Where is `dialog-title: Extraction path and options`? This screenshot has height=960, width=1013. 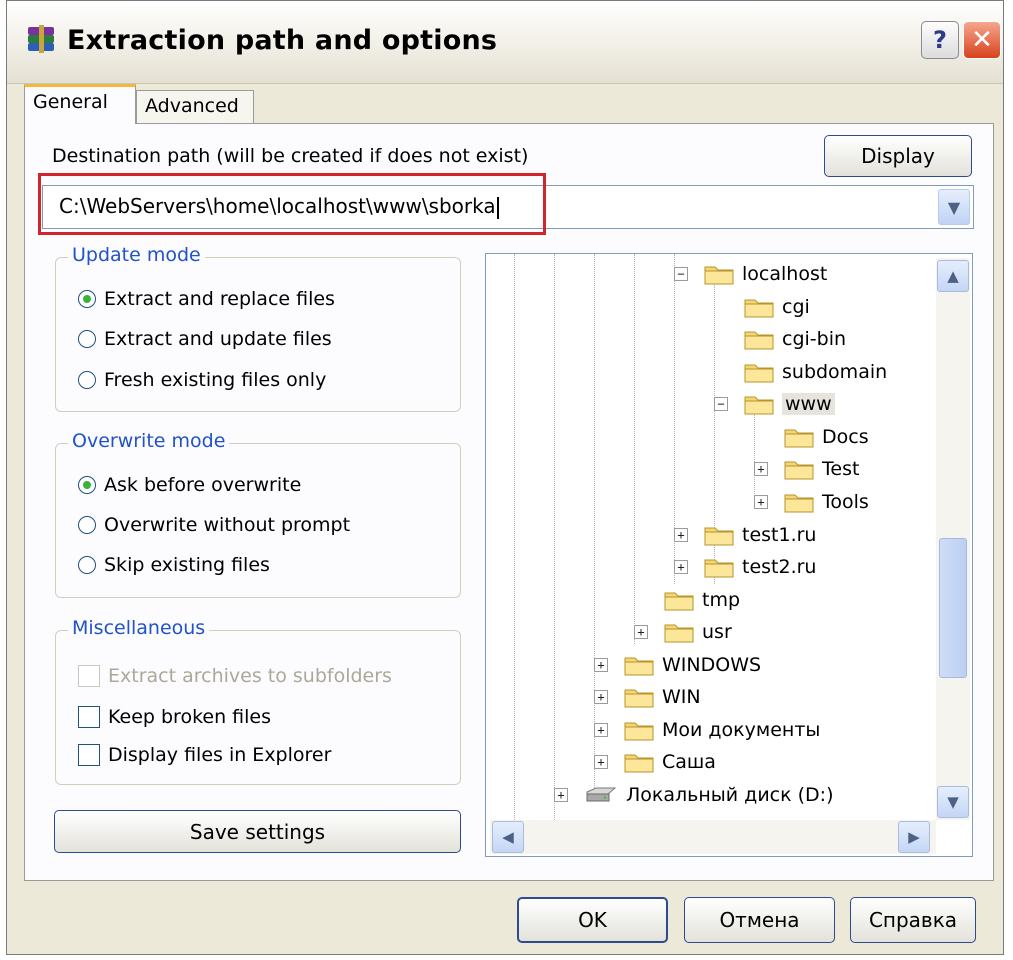
dialog-title: Extraction path and options is located at coordinates (282, 40).